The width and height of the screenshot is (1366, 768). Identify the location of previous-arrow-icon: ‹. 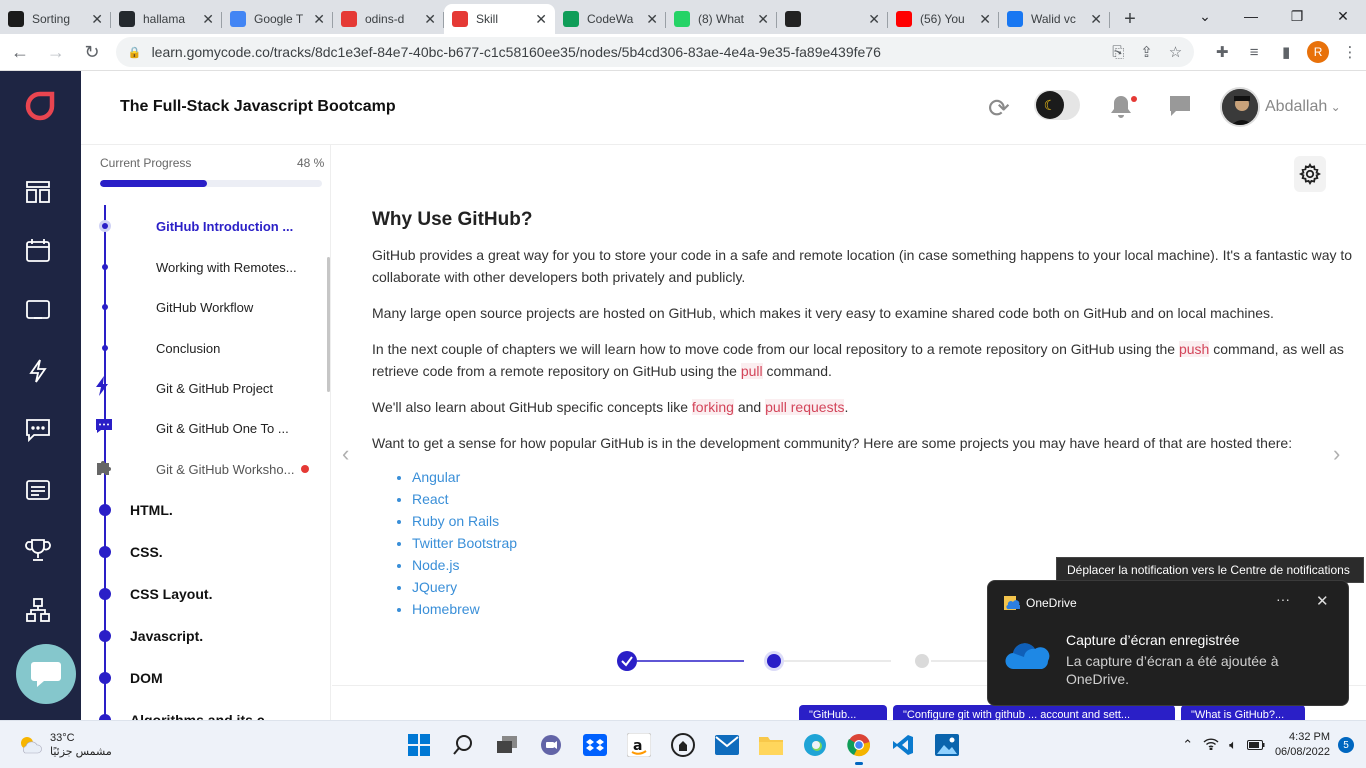
(345, 454).